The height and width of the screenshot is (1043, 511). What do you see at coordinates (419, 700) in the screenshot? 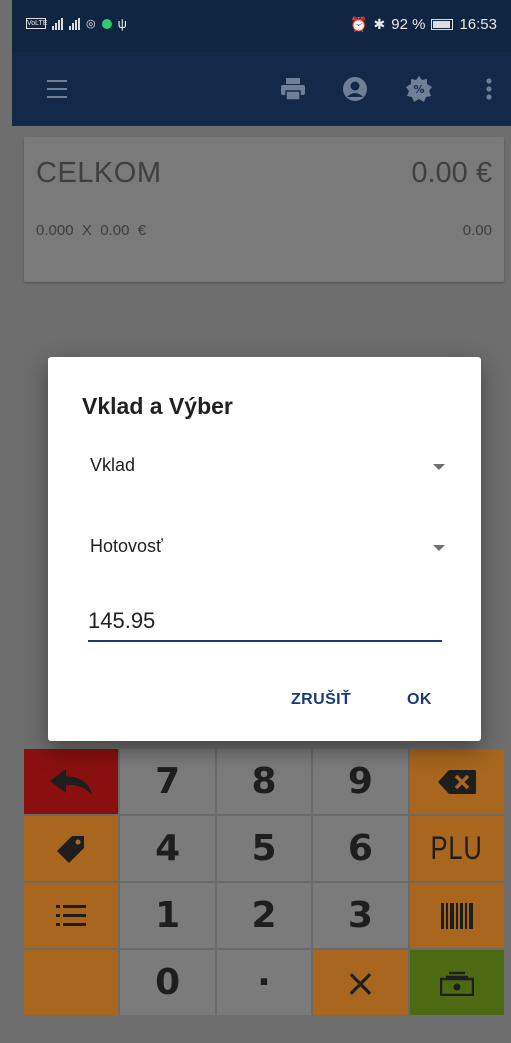
I see `ok-button: OK` at bounding box center [419, 700].